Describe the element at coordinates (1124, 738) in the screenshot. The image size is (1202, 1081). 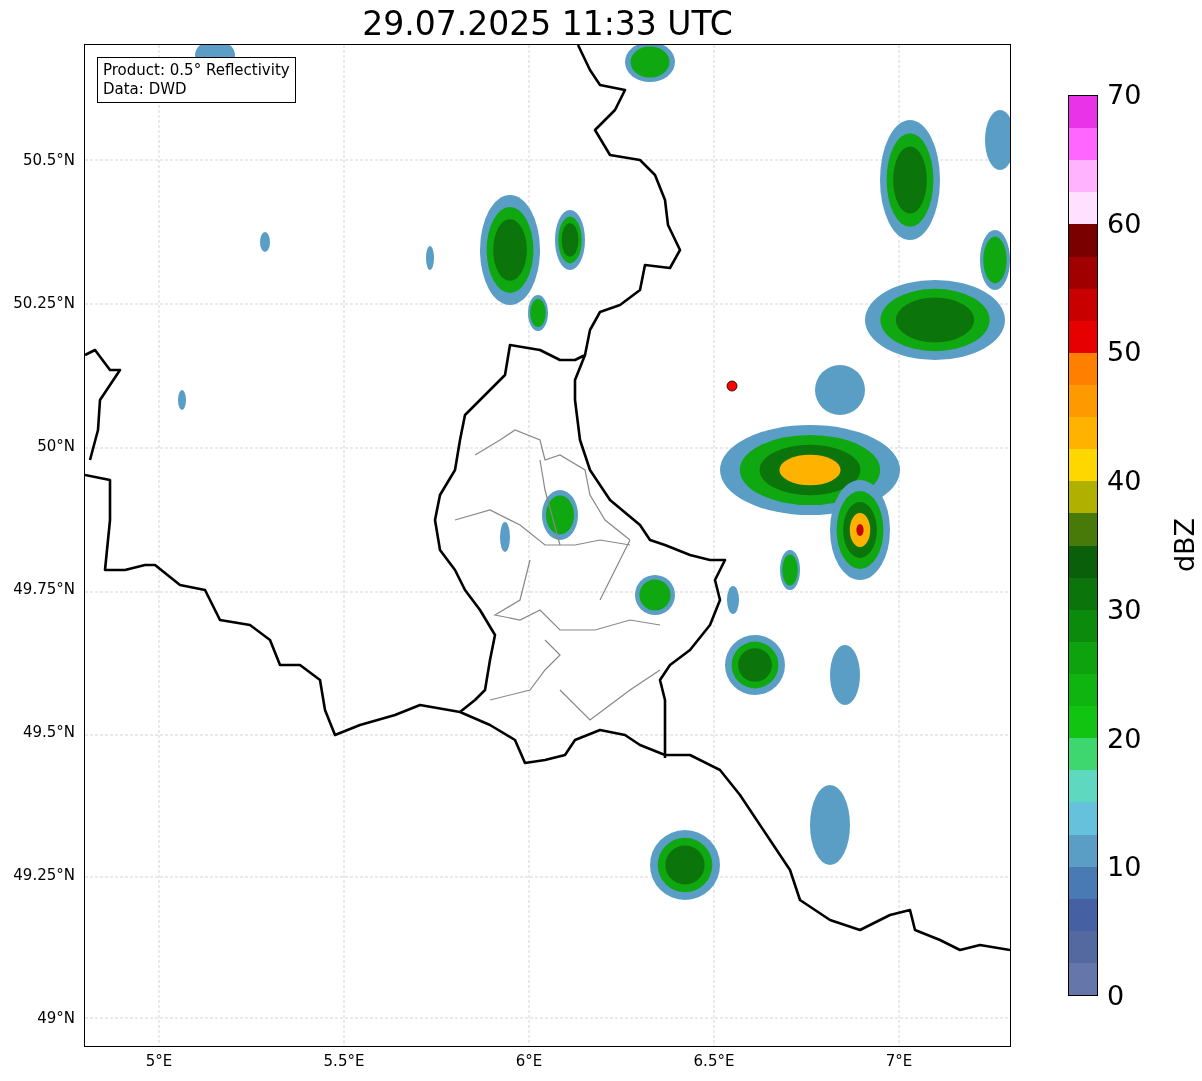
I see `colorbar-tick-label: 20` at that location.